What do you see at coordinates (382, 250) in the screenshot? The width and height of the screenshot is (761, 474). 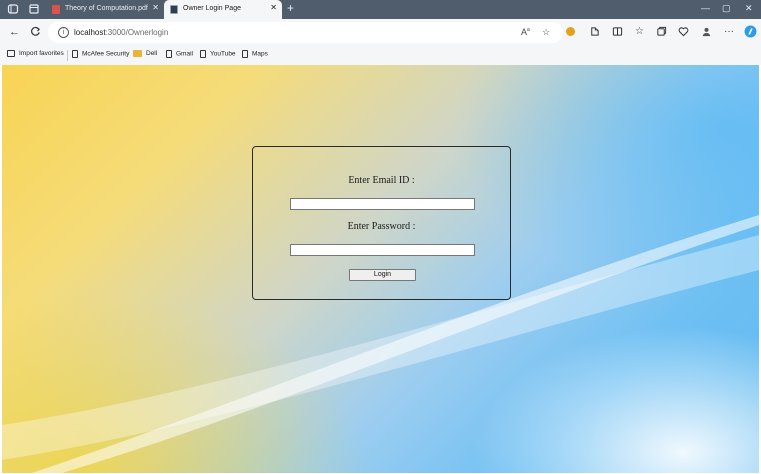 I see `password-input` at bounding box center [382, 250].